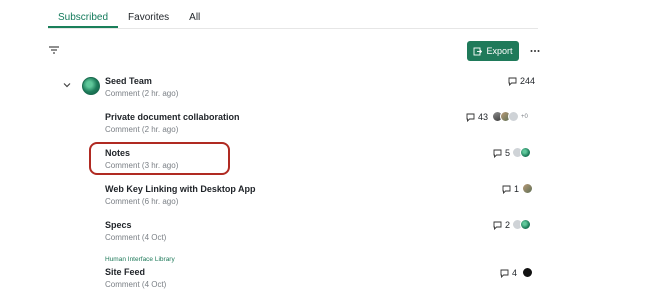  What do you see at coordinates (148, 14) in the screenshot?
I see `tab-favorites: Favorites` at bounding box center [148, 14].